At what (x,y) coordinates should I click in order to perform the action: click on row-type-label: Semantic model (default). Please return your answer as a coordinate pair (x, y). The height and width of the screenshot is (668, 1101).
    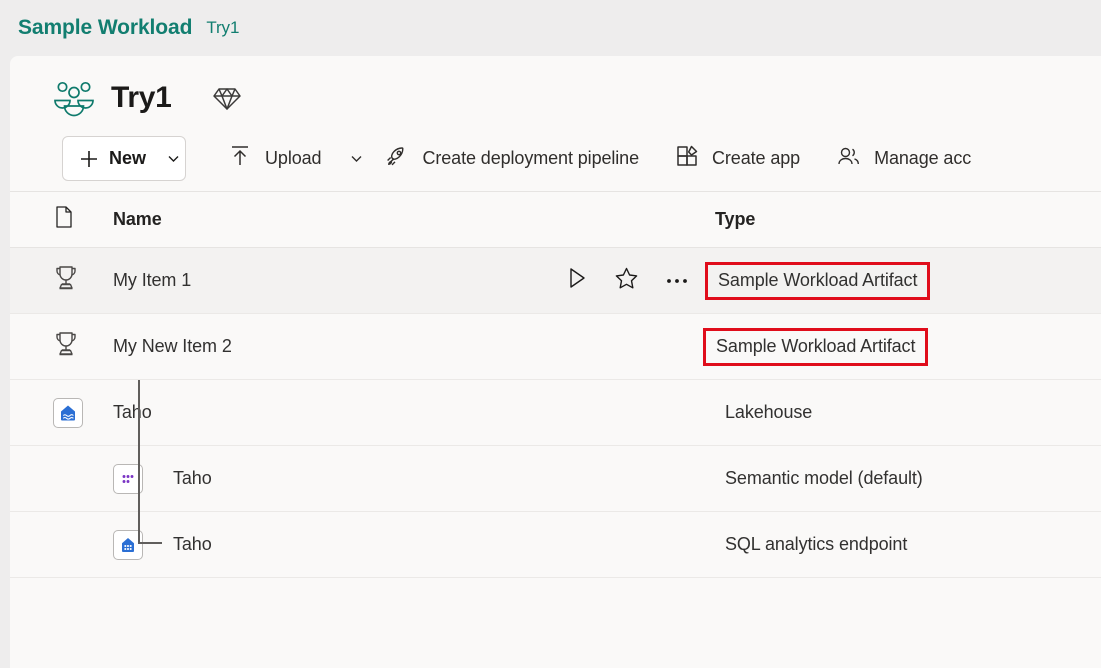
    Looking at the image, I should click on (824, 477).